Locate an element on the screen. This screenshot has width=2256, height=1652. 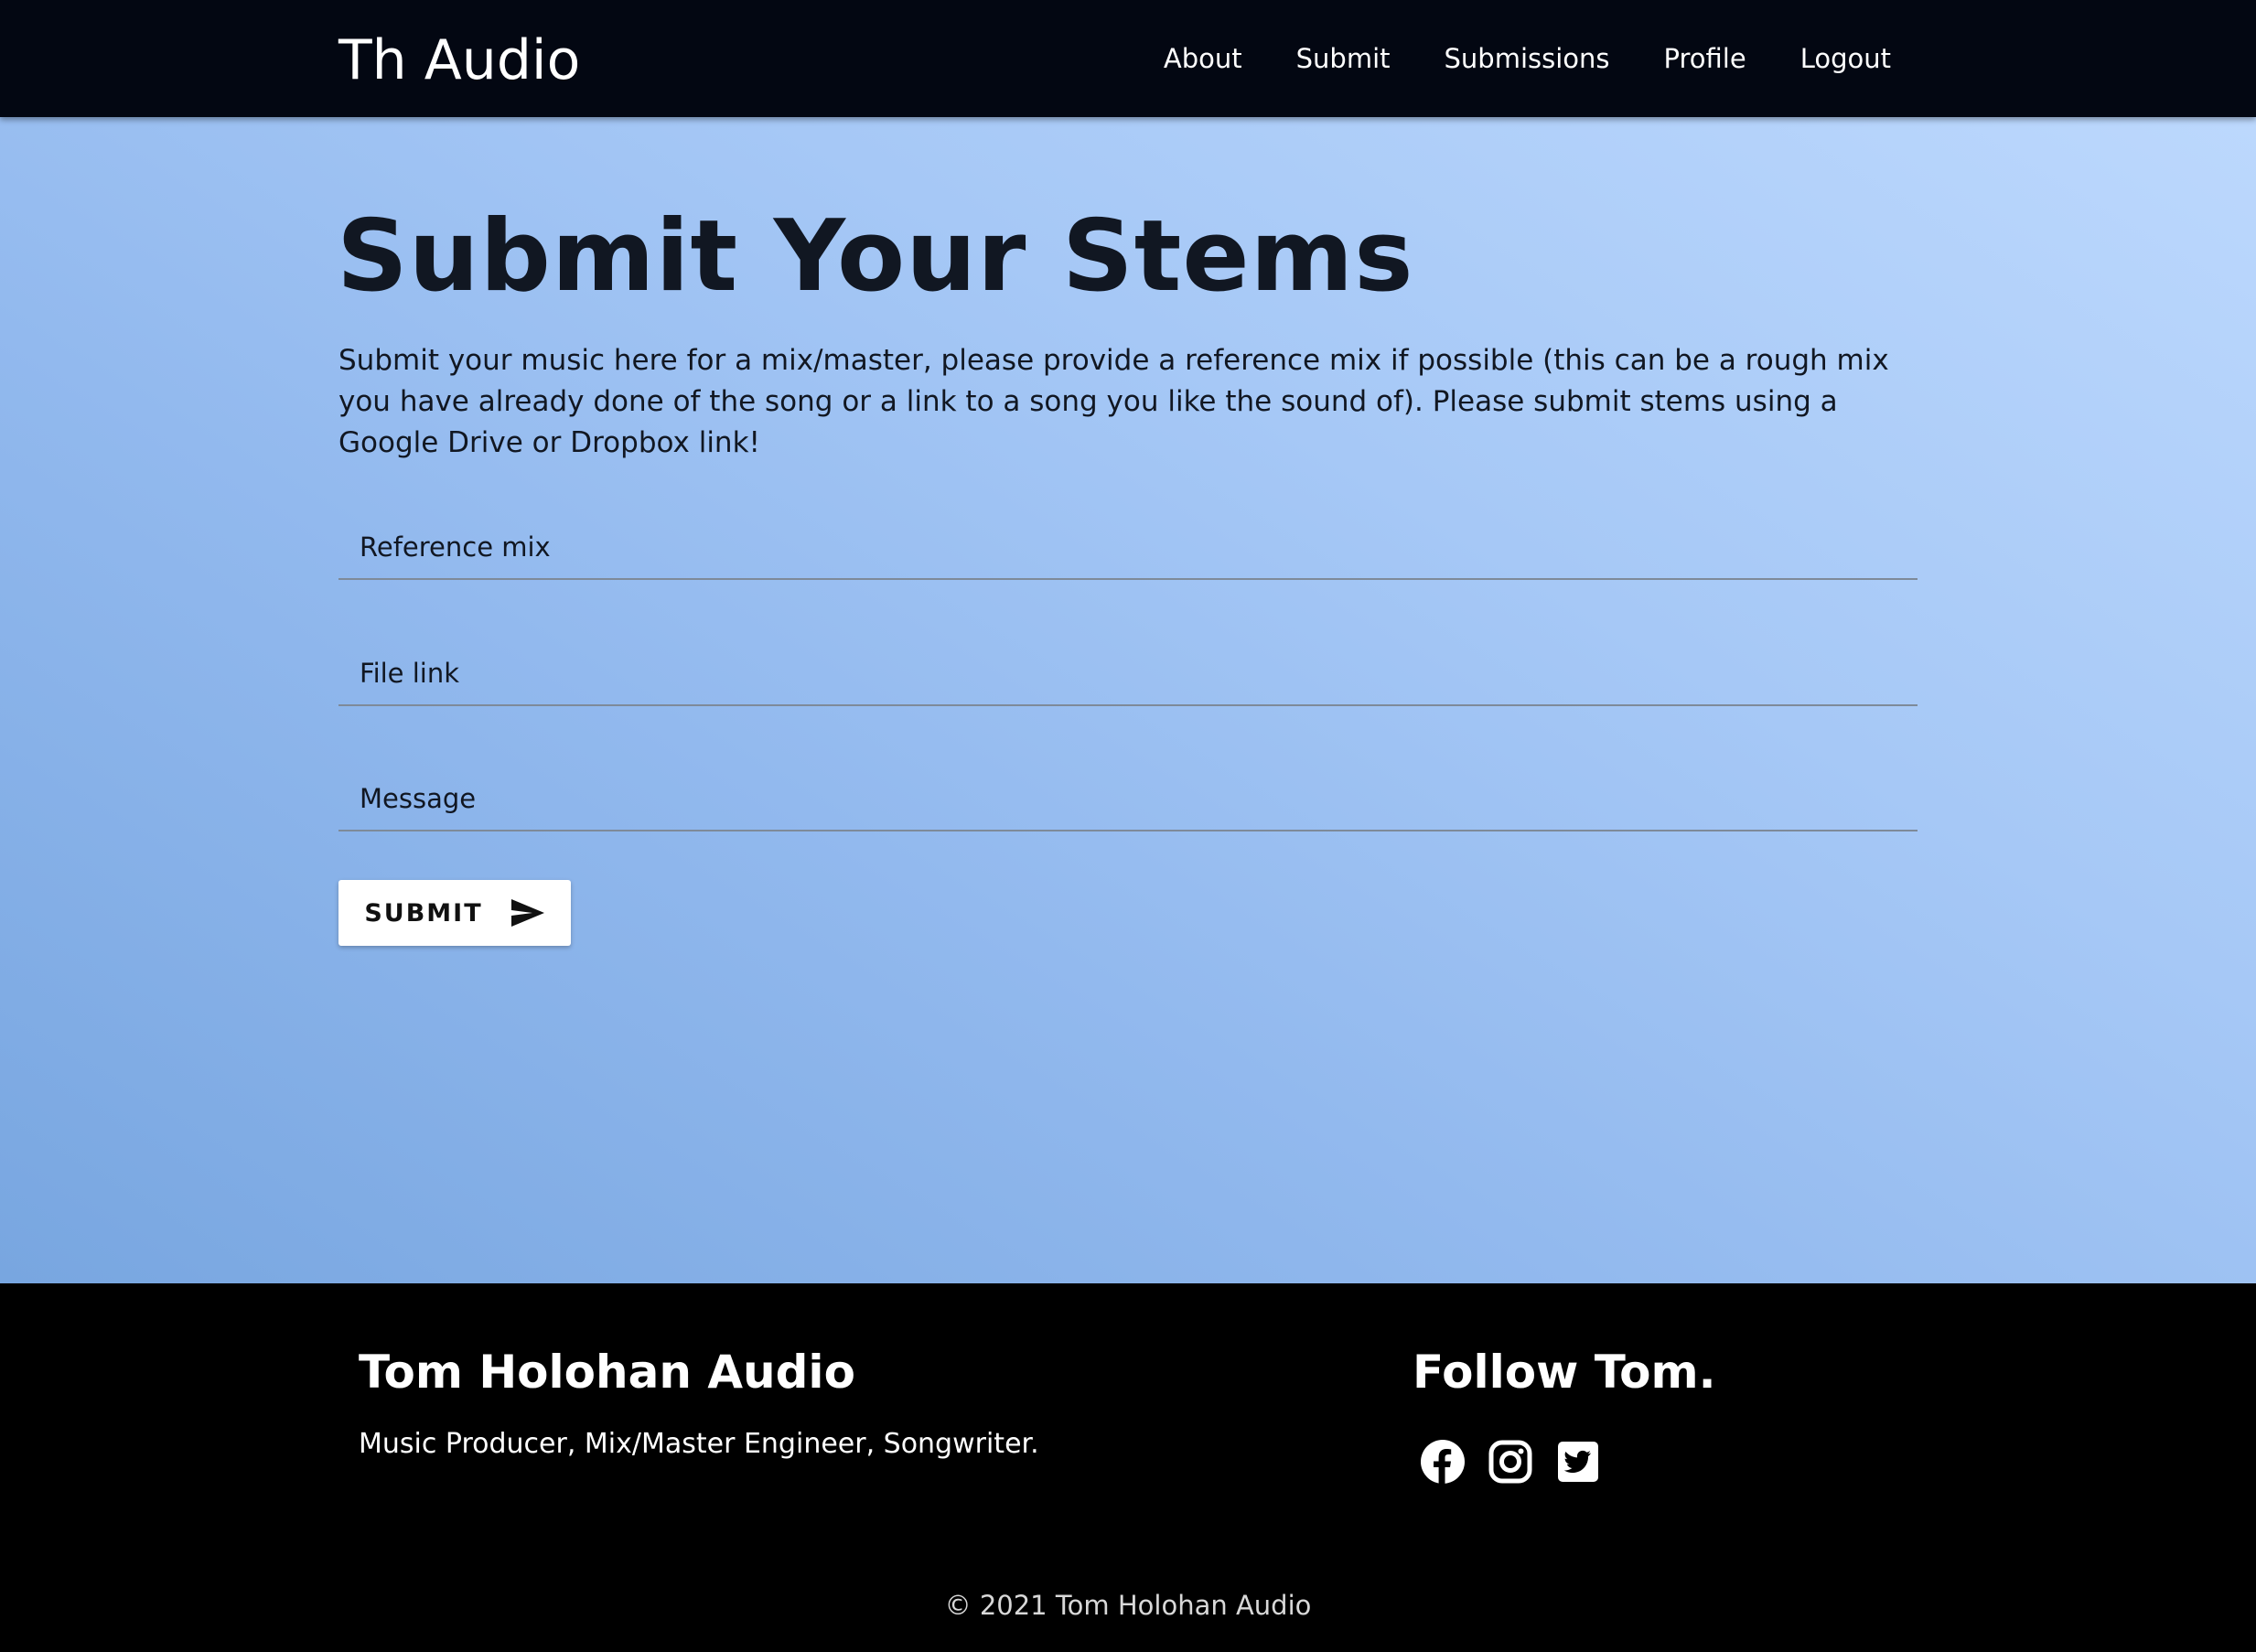
send-icon is located at coordinates (527, 912).